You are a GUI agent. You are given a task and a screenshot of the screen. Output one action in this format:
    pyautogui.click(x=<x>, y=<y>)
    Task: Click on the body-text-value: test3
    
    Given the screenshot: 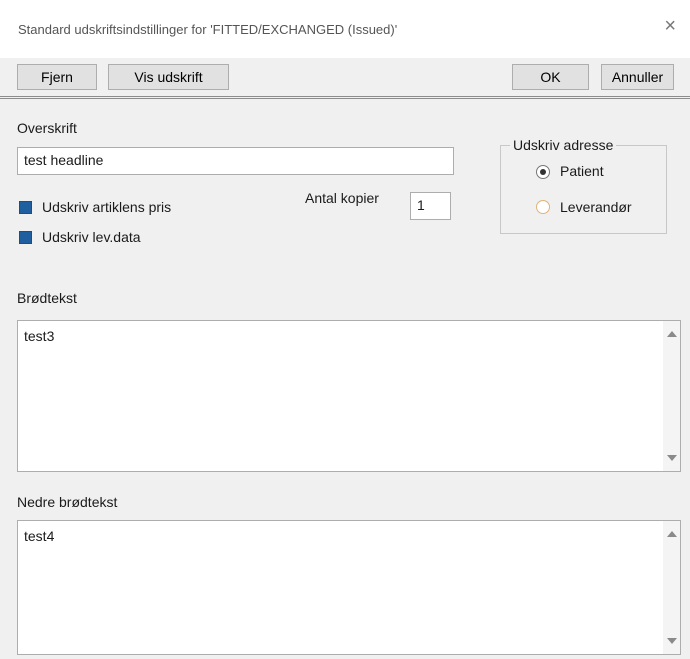 What is the action you would take?
    pyautogui.click(x=39, y=336)
    